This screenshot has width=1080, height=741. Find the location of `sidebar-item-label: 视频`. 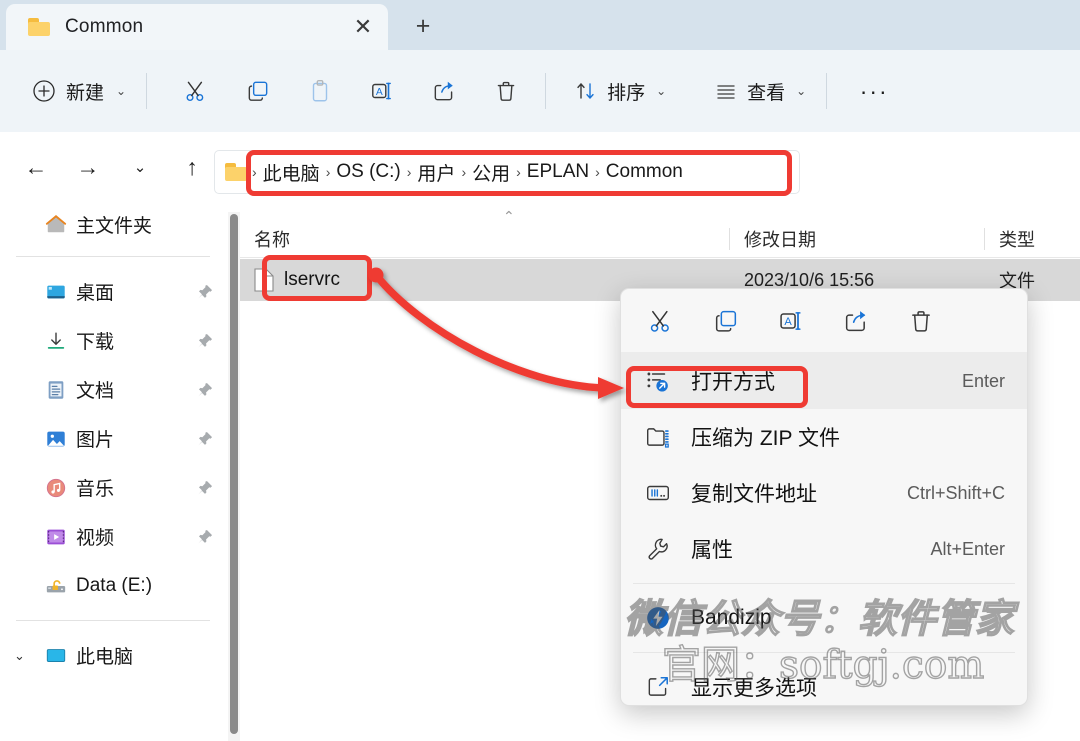

sidebar-item-label: 视频 is located at coordinates (95, 538).